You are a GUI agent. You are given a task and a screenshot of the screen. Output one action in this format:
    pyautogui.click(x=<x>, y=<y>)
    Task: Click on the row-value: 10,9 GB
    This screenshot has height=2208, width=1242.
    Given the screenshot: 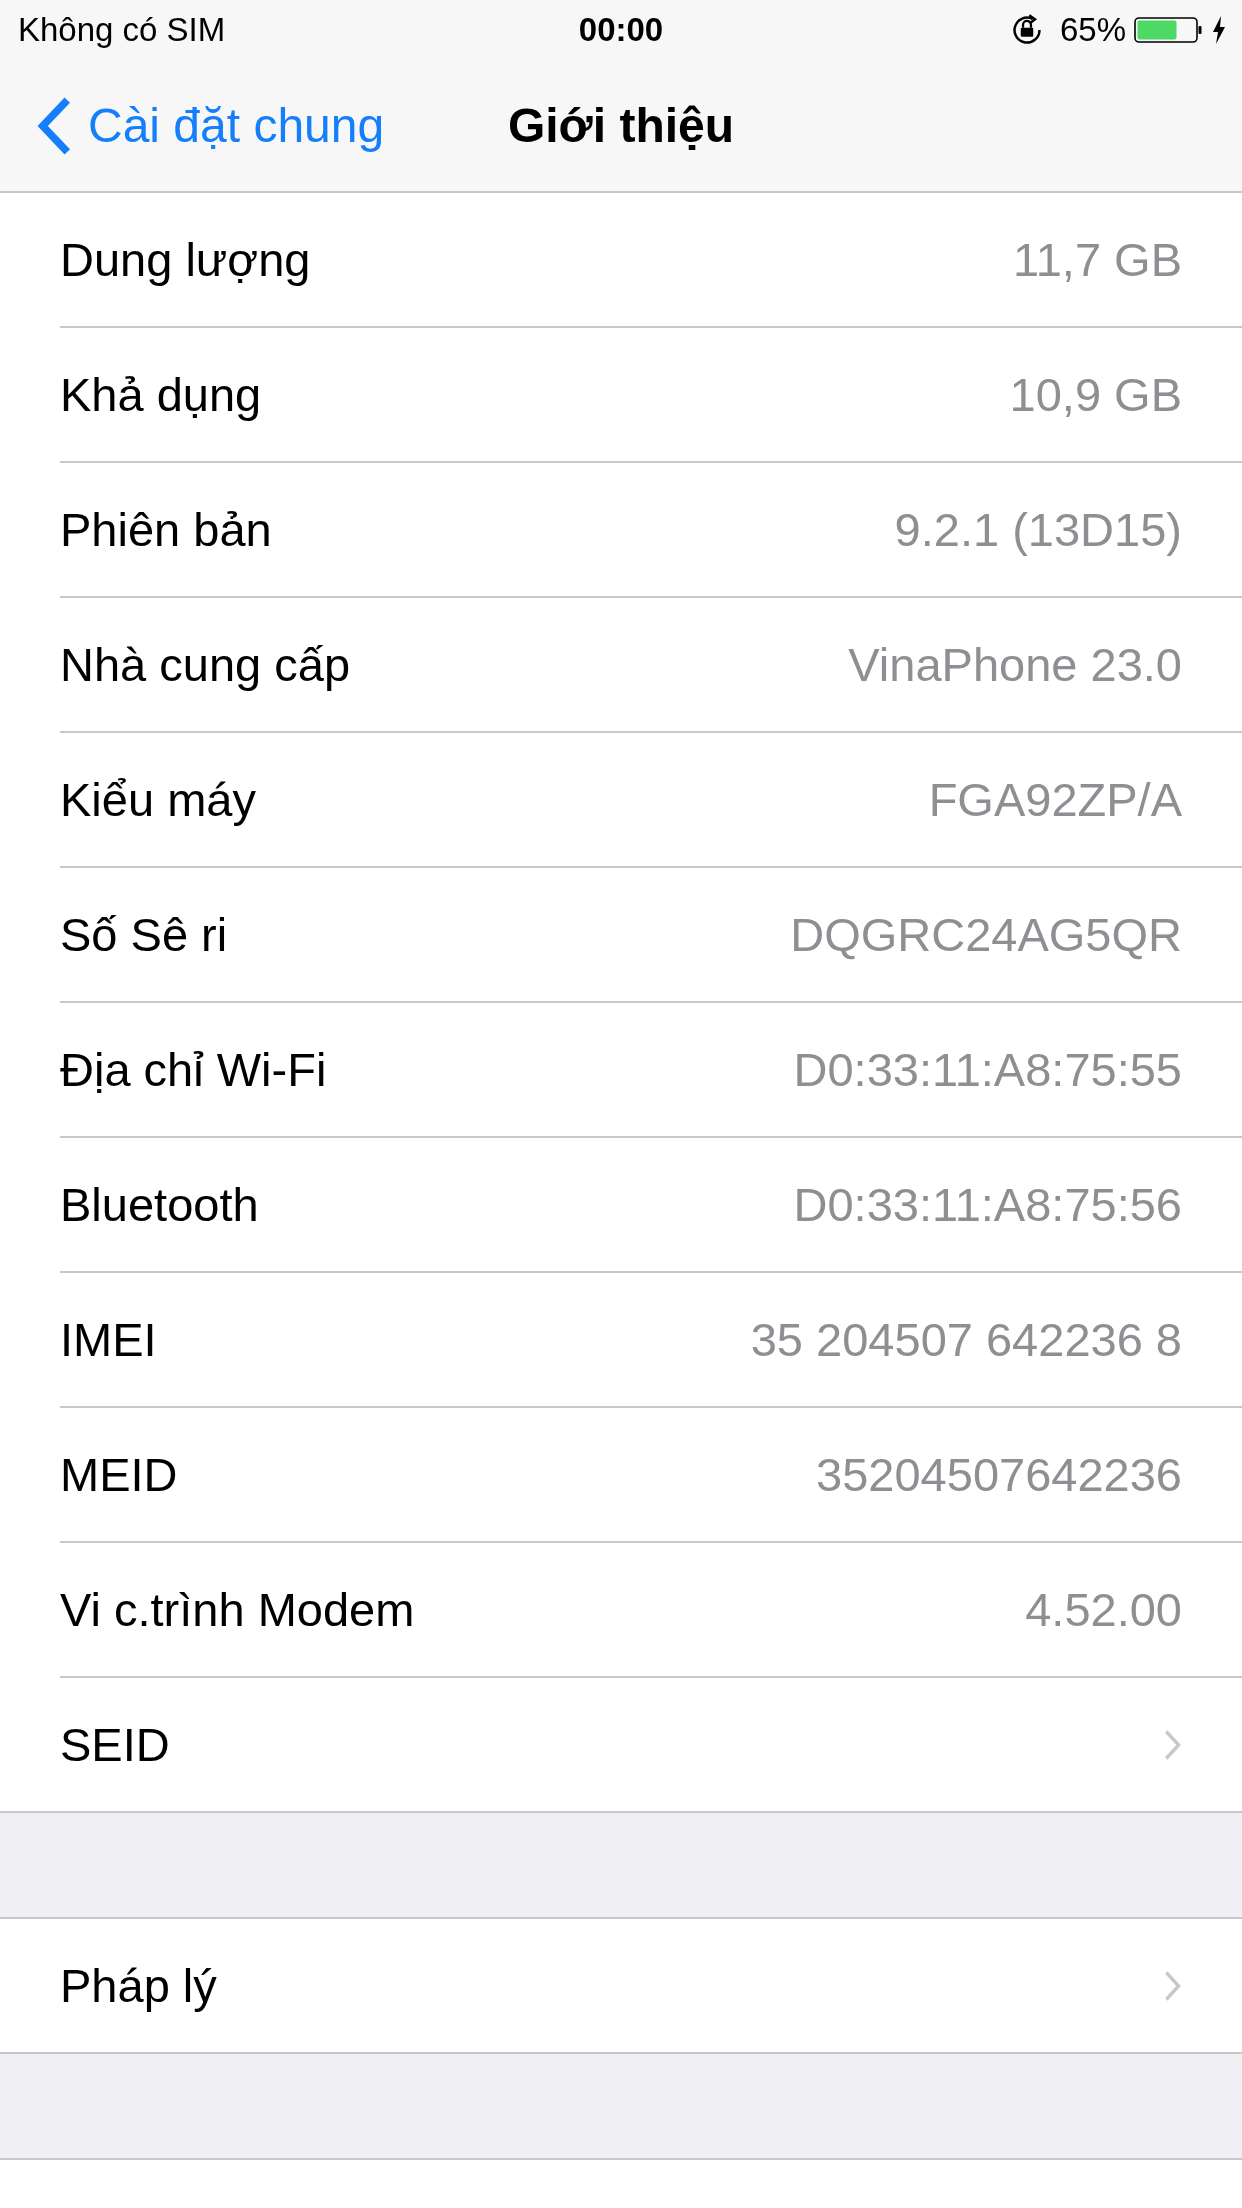 What is the action you would take?
    pyautogui.click(x=1095, y=394)
    